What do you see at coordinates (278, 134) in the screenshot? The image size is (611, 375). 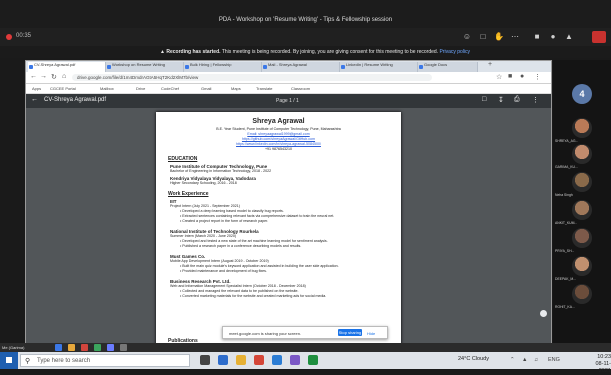 I see `resume-contact-line: Email: shreyaagrawal1999@gmail.com` at bounding box center [278, 134].